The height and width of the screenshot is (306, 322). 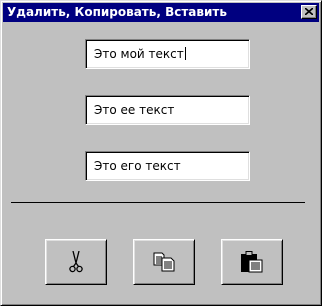 What do you see at coordinates (185, 53) in the screenshot?
I see `text-caret` at bounding box center [185, 53].